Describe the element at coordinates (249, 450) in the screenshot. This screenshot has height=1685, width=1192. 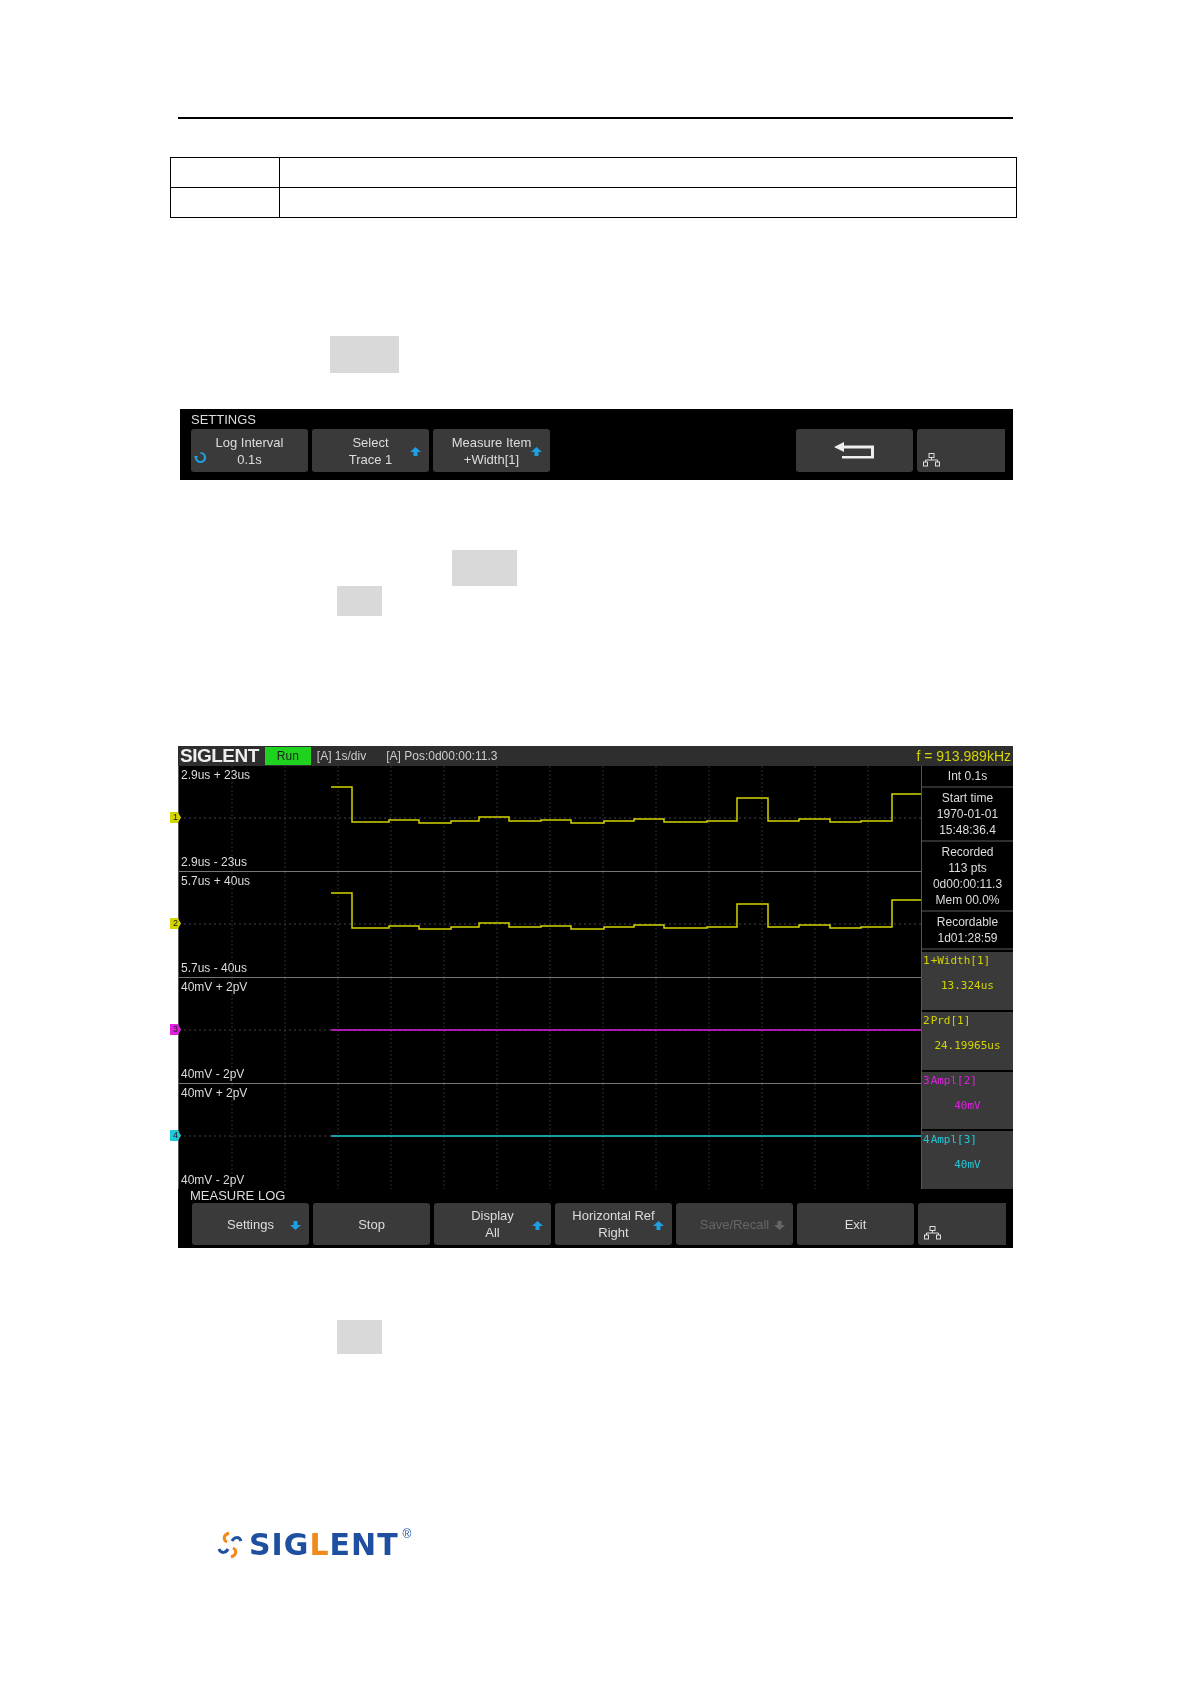
I see `softkey-button: Log Interval 0.1s` at that location.